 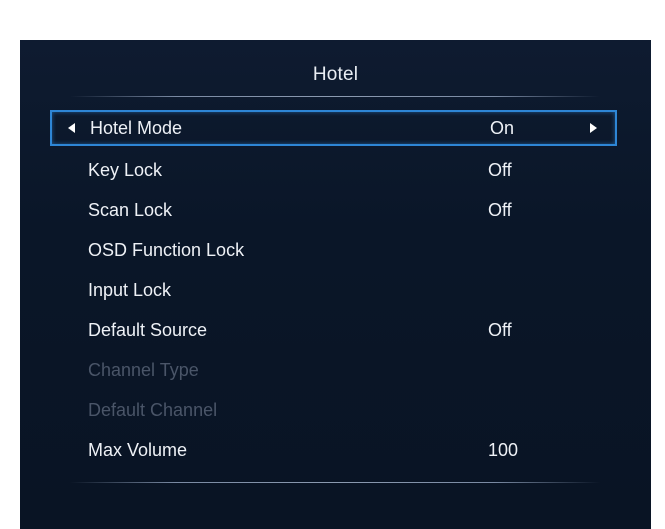 What do you see at coordinates (333, 450) in the screenshot?
I see `menu-item-max-volume: Max Volume 100` at bounding box center [333, 450].